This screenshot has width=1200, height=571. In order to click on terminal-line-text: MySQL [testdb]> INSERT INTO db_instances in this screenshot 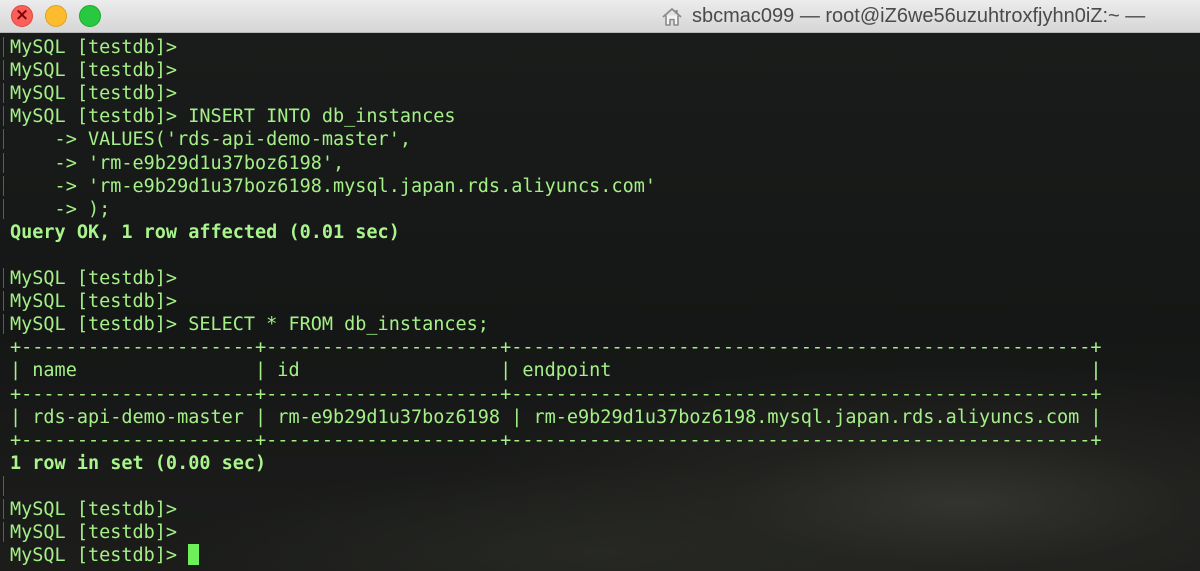, I will do `click(233, 116)`.